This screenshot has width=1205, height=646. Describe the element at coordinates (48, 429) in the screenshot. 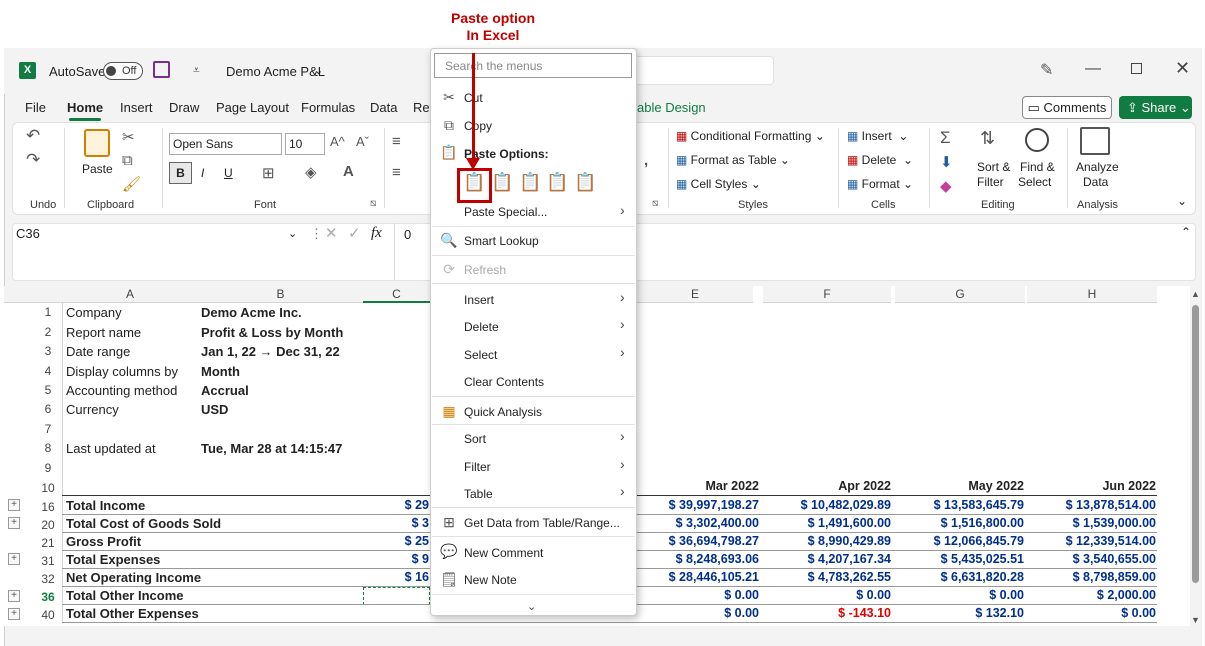

I see `row-header: 7` at that location.